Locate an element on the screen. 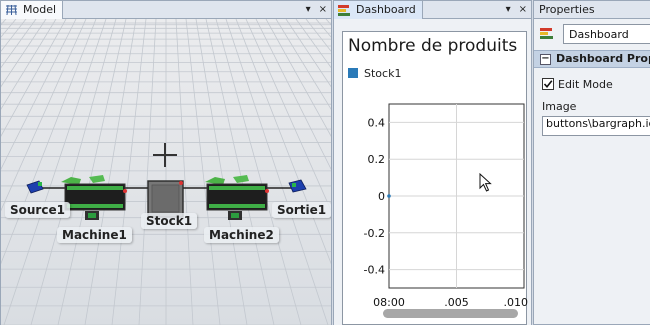 The image size is (650, 325). checkmark-icon is located at coordinates (548, 84).